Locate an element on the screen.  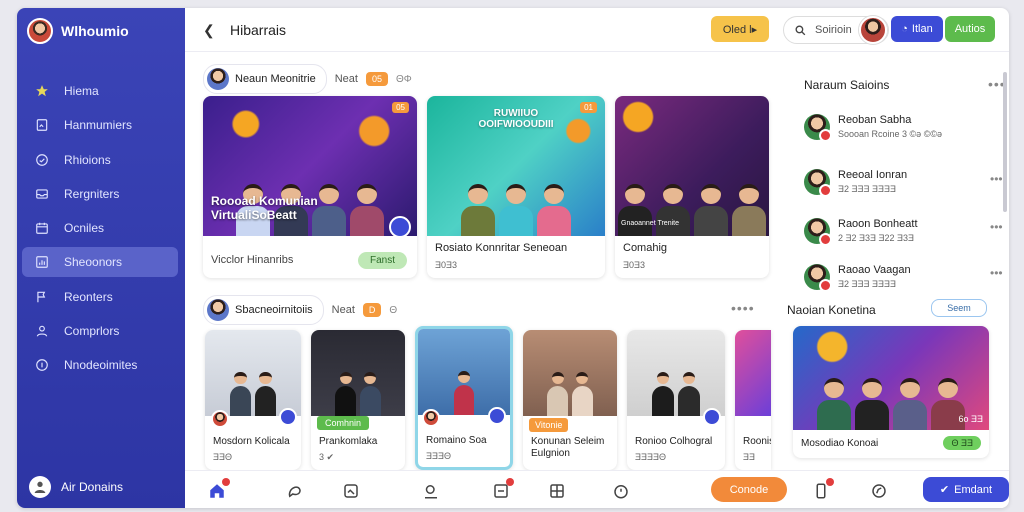
phone-icon is located at coordinates (822, 489).